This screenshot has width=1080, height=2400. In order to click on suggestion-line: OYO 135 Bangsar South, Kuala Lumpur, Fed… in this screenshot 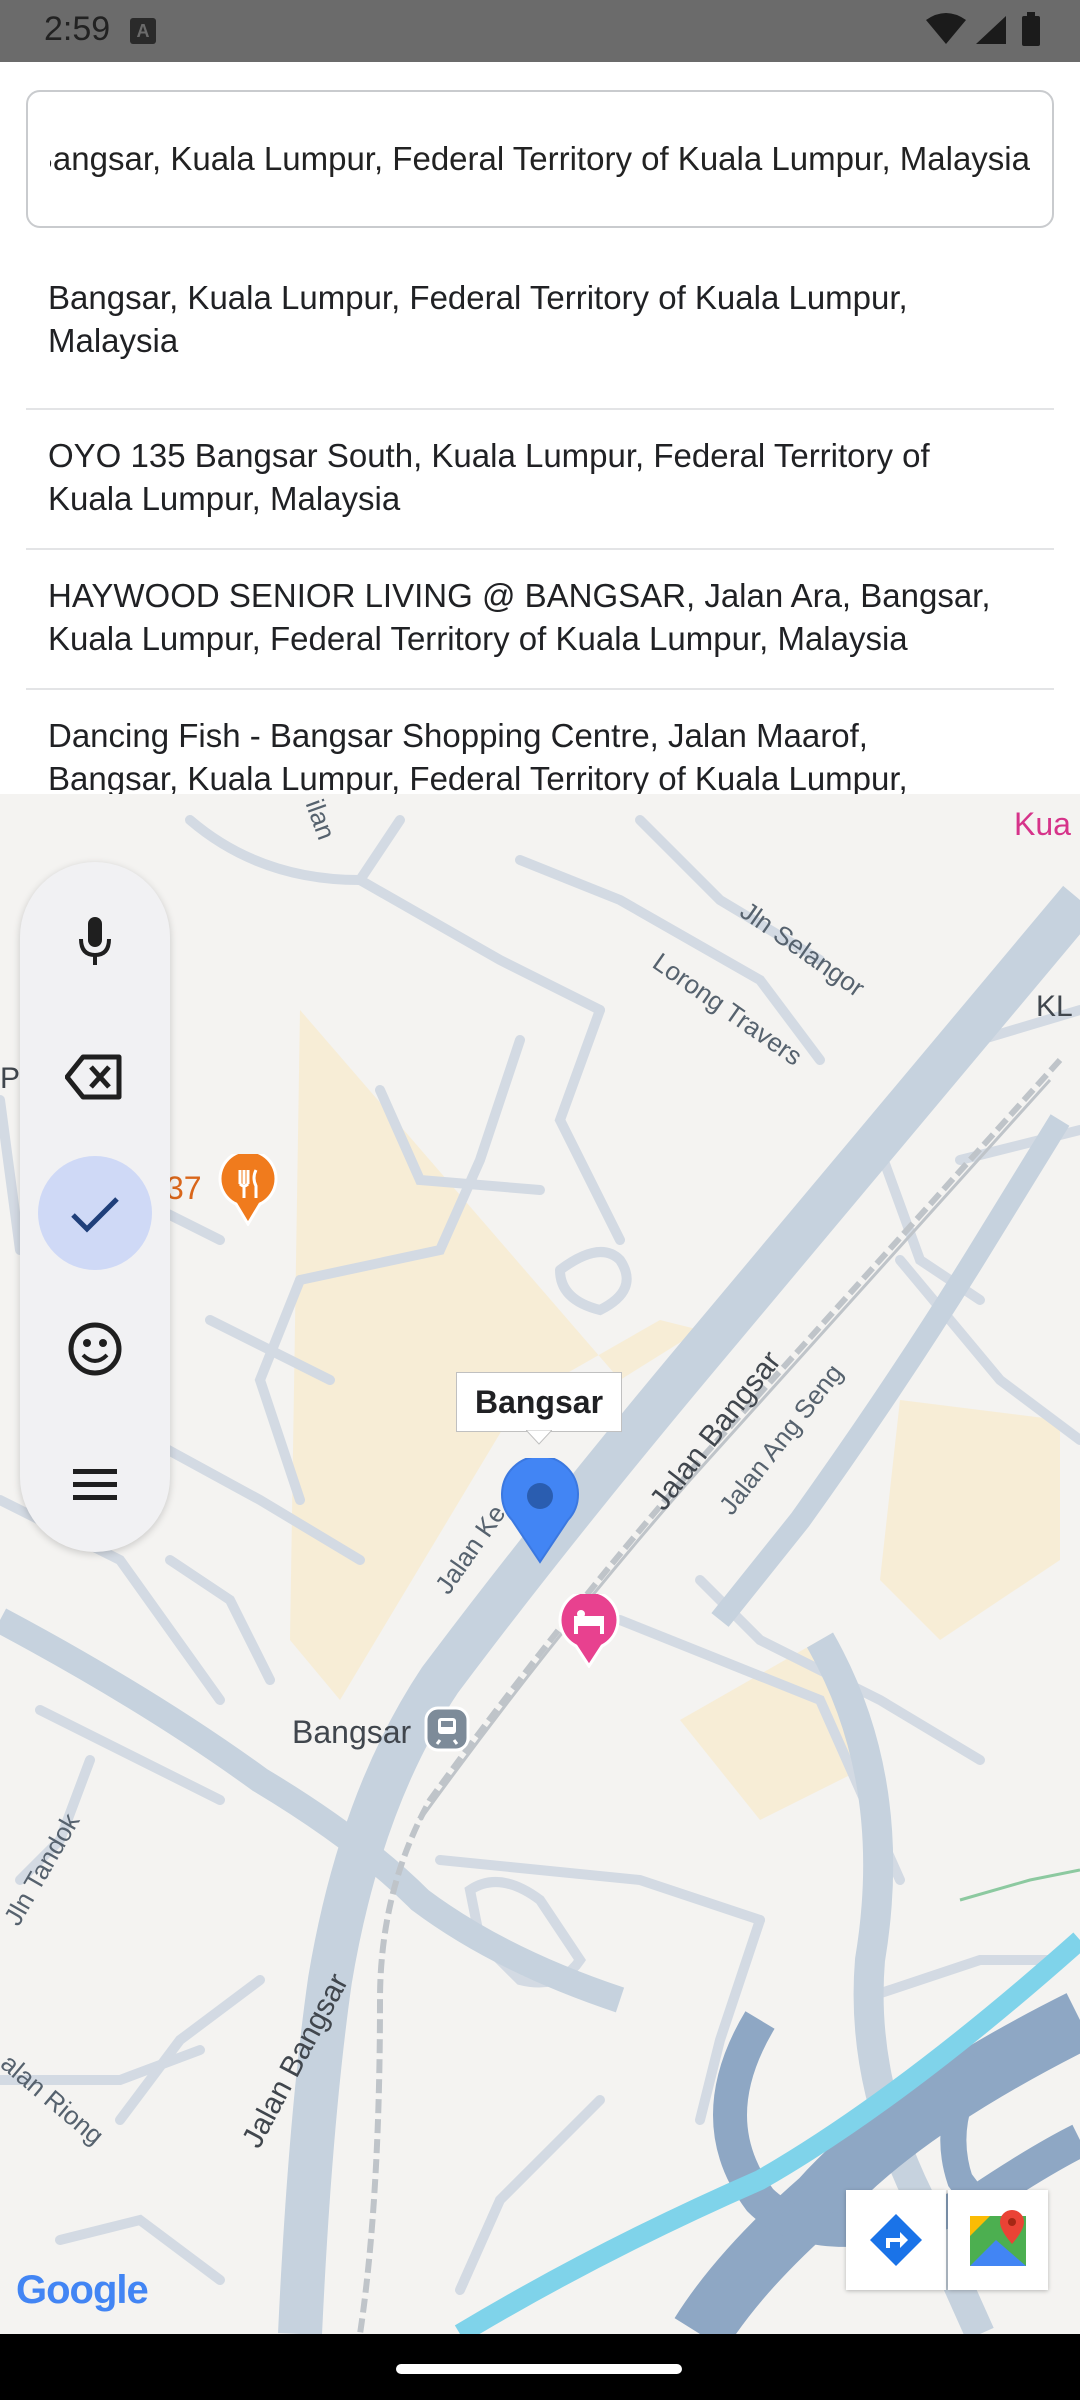, I will do `click(489, 455)`.